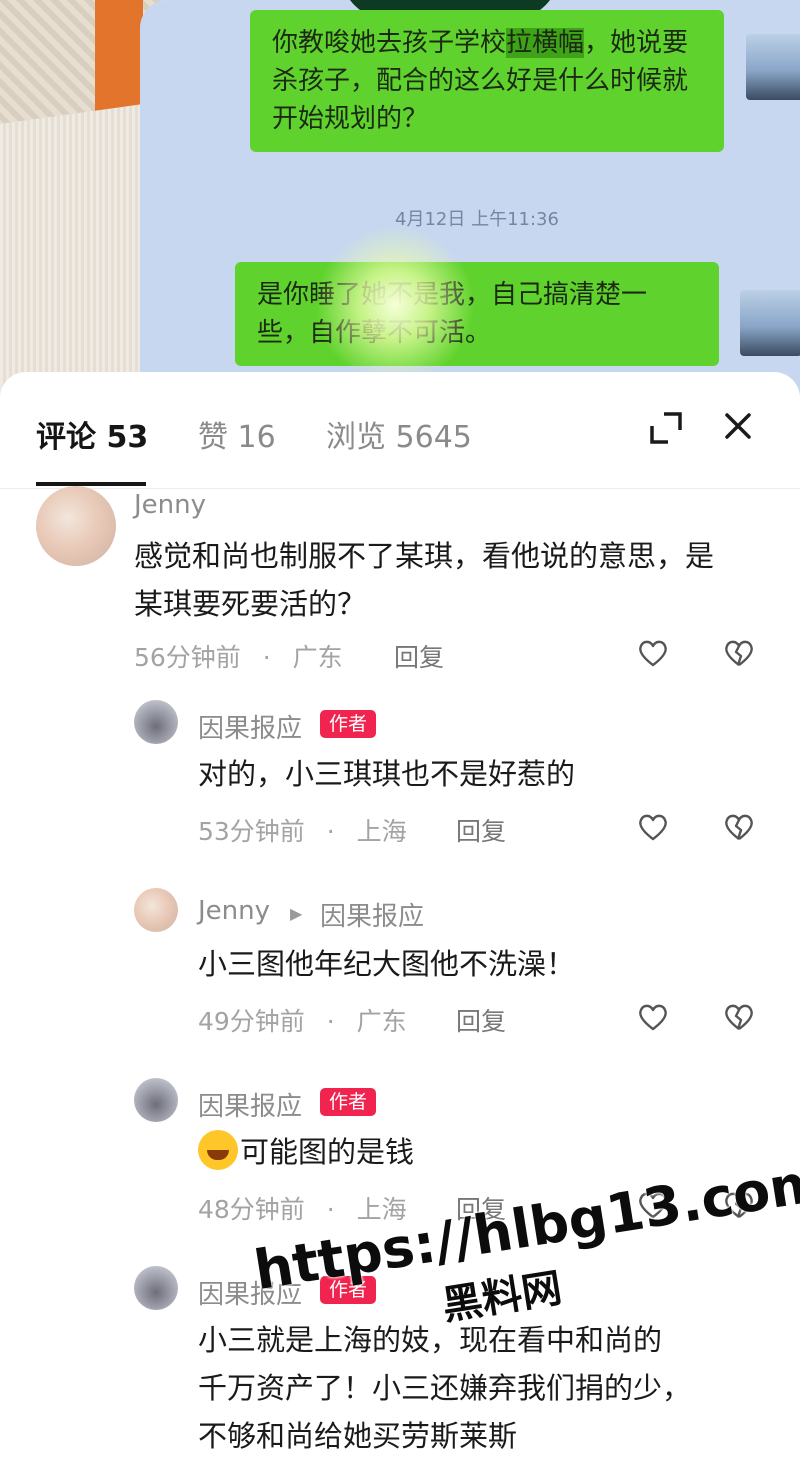 This screenshot has width=800, height=1465. I want to click on comment-time: 56分钟前, so click(187, 657).